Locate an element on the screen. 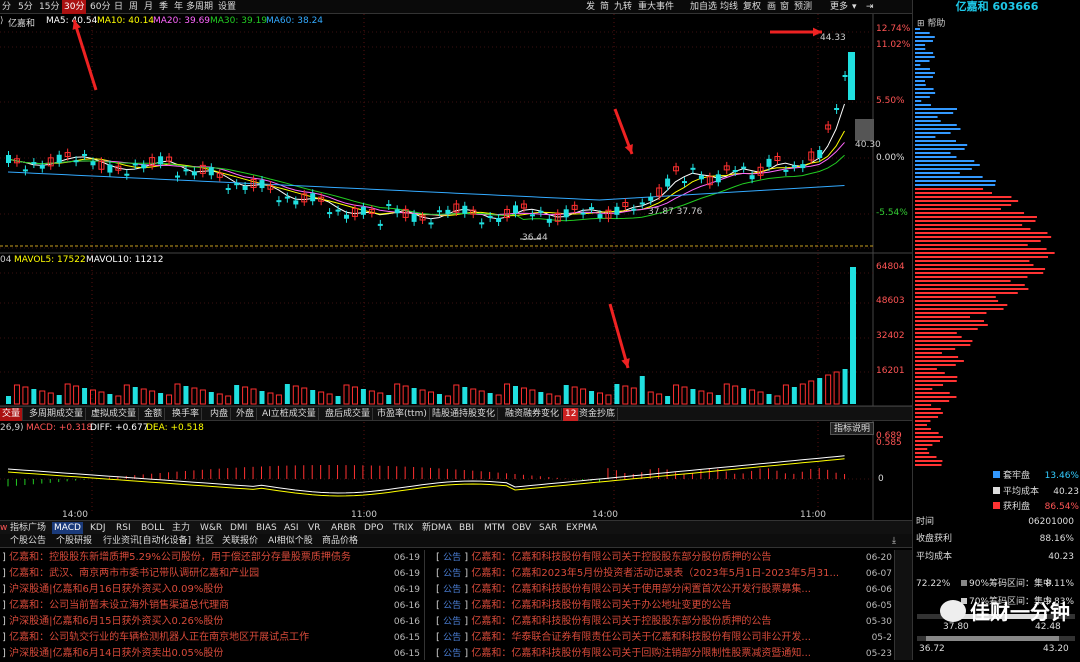  itab-boll: BOLL is located at coordinates (152, 528).